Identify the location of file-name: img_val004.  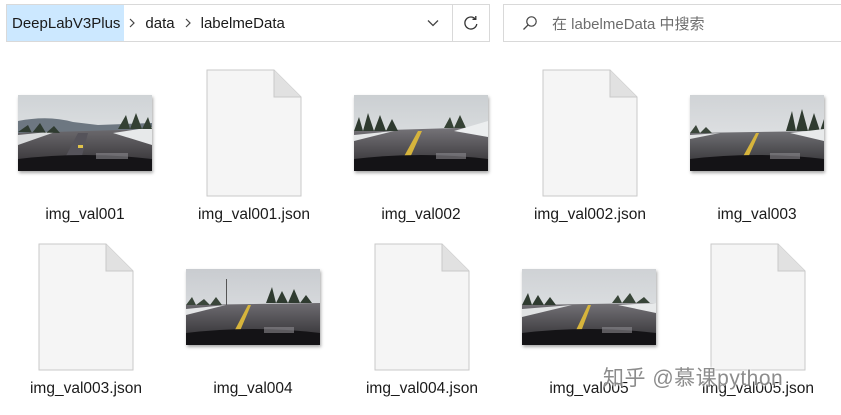
(253, 388).